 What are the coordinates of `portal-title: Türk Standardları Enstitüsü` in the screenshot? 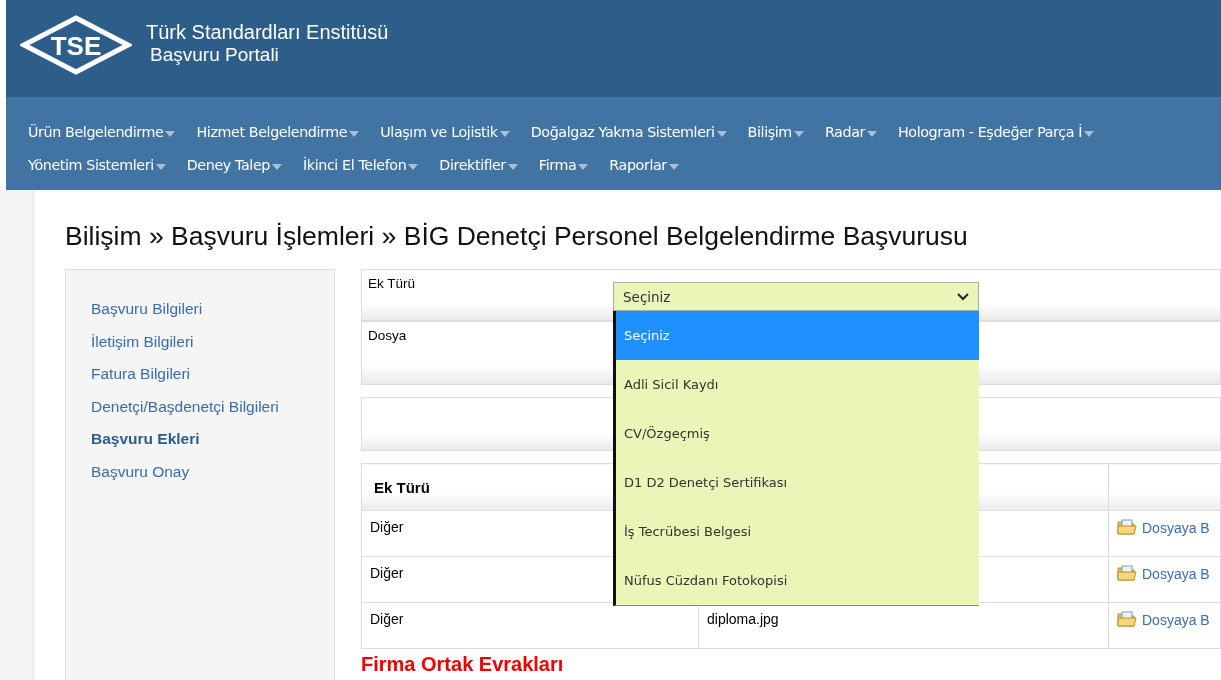 It's located at (267, 32).